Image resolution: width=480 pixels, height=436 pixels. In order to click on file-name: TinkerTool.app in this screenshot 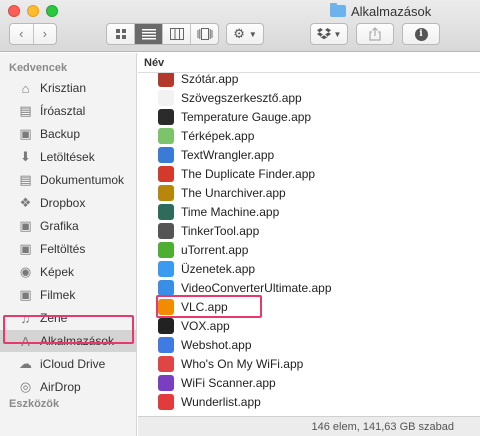, I will do `click(220, 230)`.